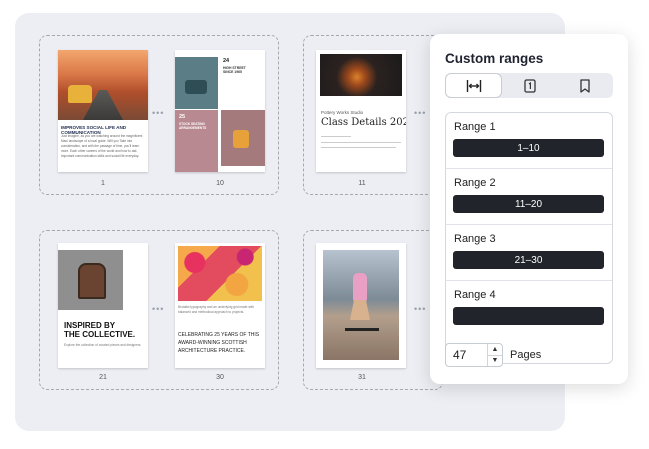 This screenshot has width=649, height=449. What do you see at coordinates (362, 377) in the screenshot?
I see `page-number: 31` at bounding box center [362, 377].